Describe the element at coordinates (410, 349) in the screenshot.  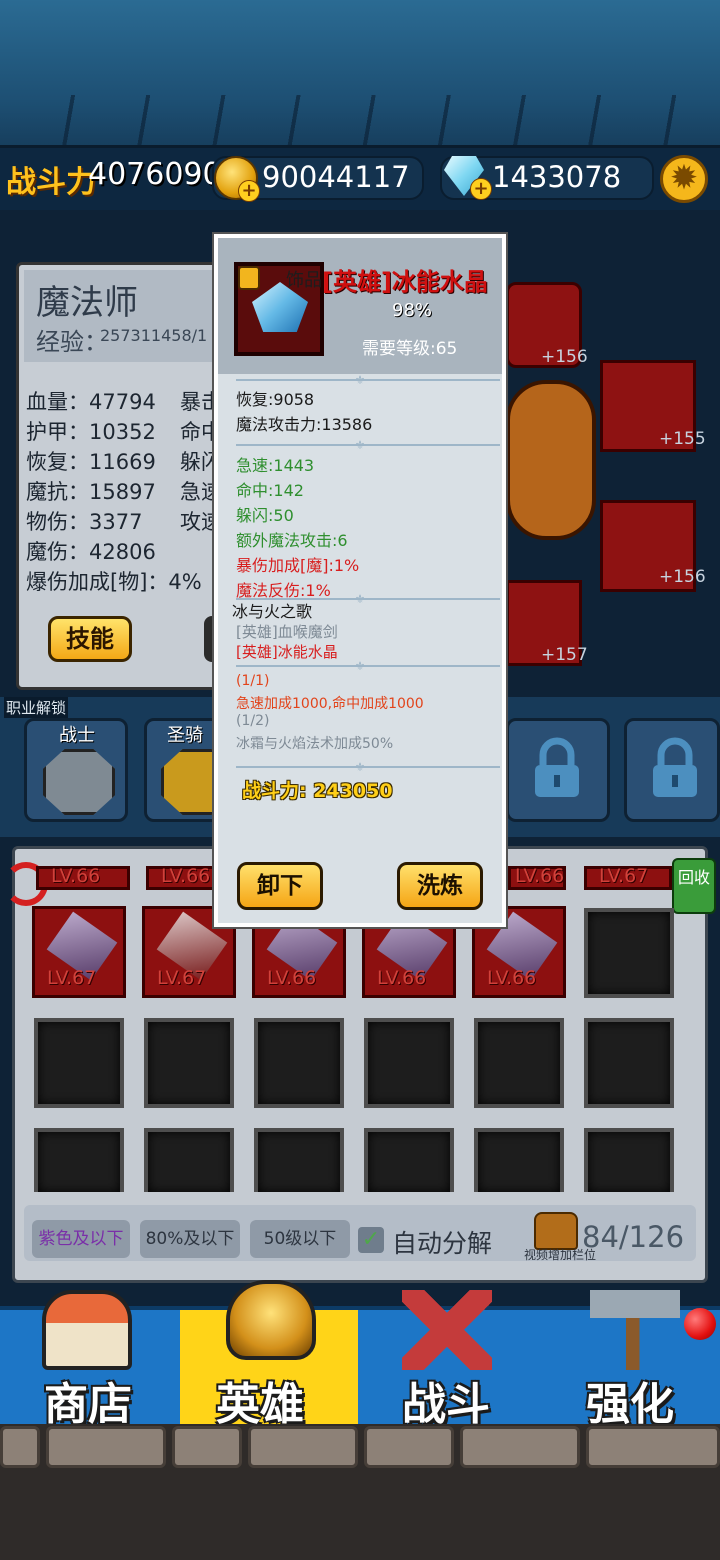
I see `item-required-level: 需要等级:65` at that location.